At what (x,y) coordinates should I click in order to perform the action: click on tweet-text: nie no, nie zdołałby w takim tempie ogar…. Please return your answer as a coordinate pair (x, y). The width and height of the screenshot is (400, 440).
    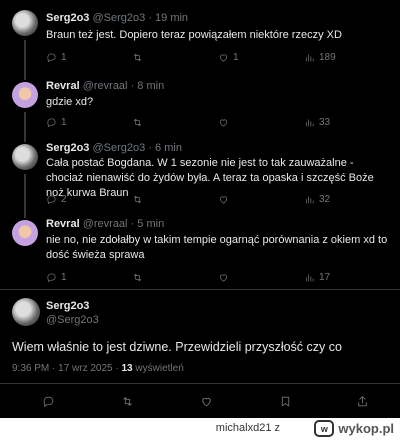
    Looking at the image, I should click on (217, 247).